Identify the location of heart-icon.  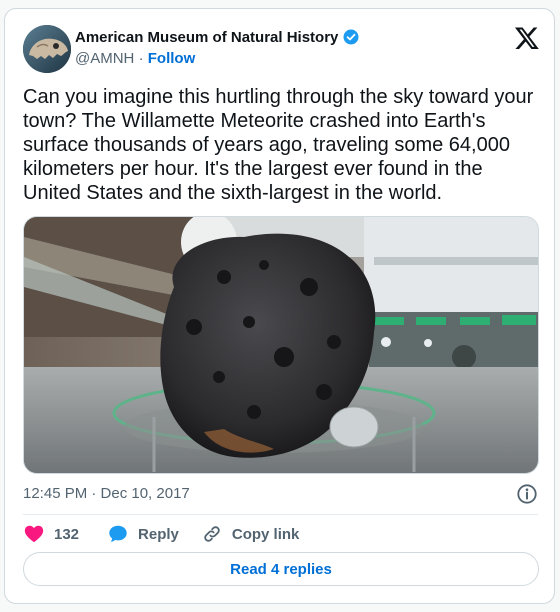
(34, 534).